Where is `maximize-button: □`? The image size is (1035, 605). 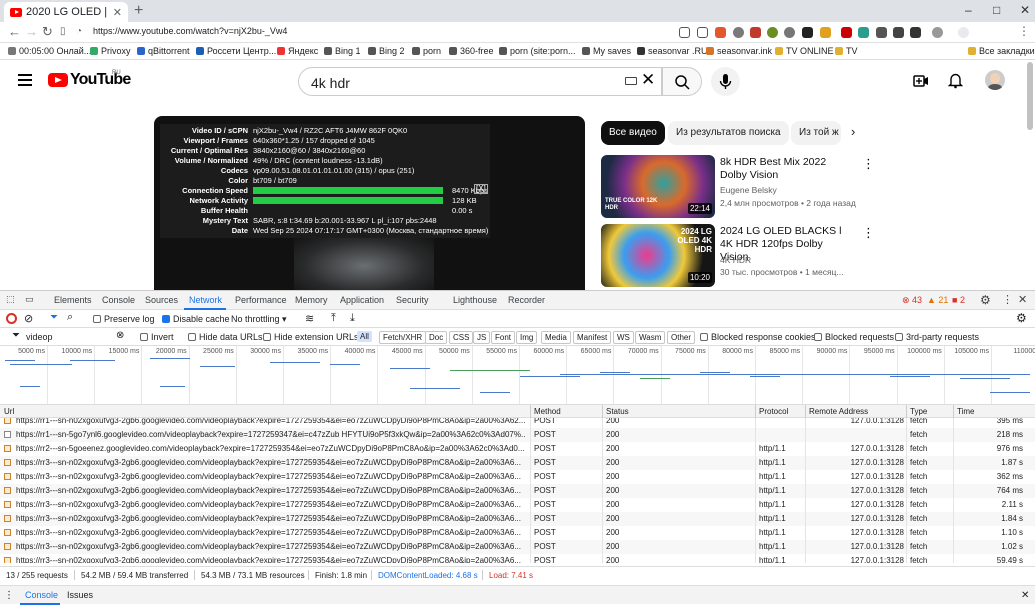
maximize-button: □ is located at coordinates (996, 10).